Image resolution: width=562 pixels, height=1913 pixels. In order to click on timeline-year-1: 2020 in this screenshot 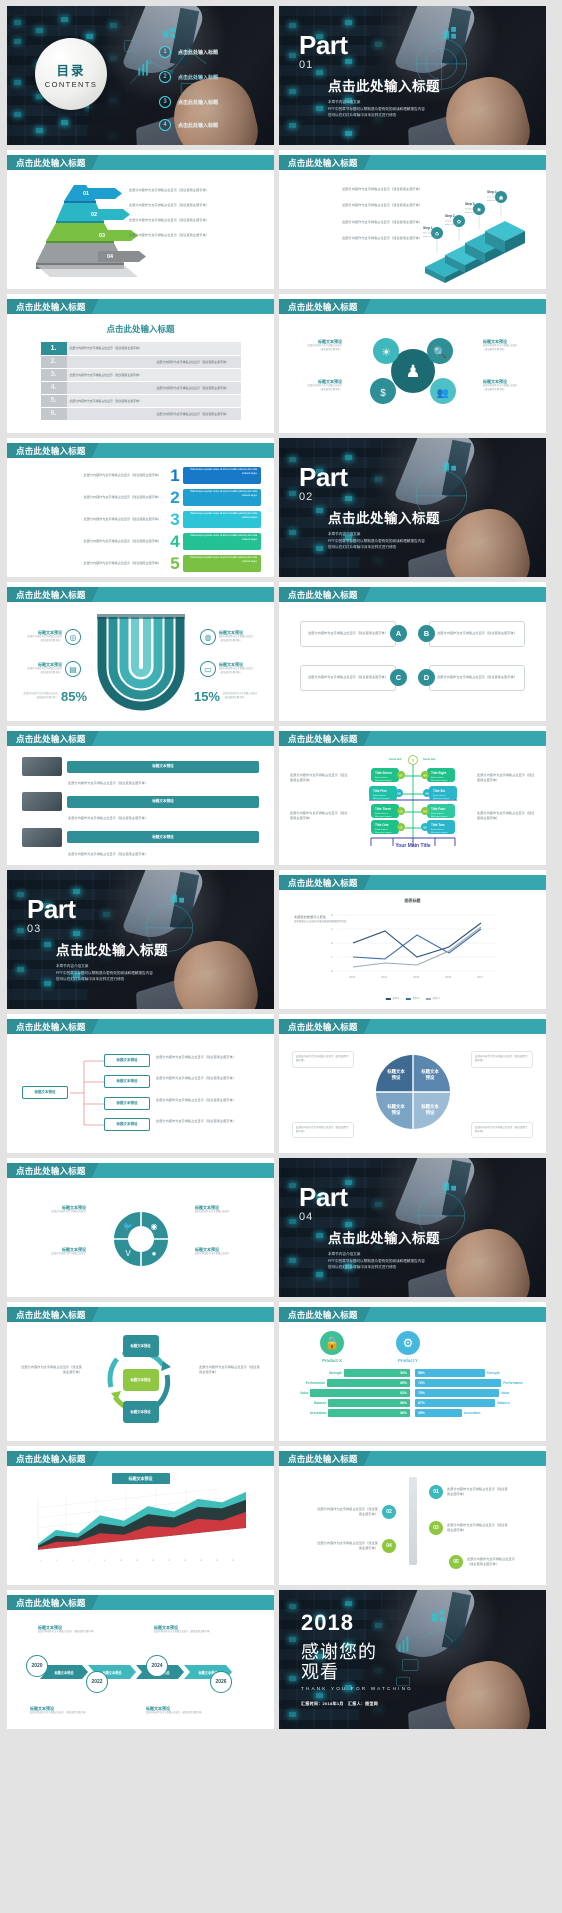, I will do `click(37, 1666)`.